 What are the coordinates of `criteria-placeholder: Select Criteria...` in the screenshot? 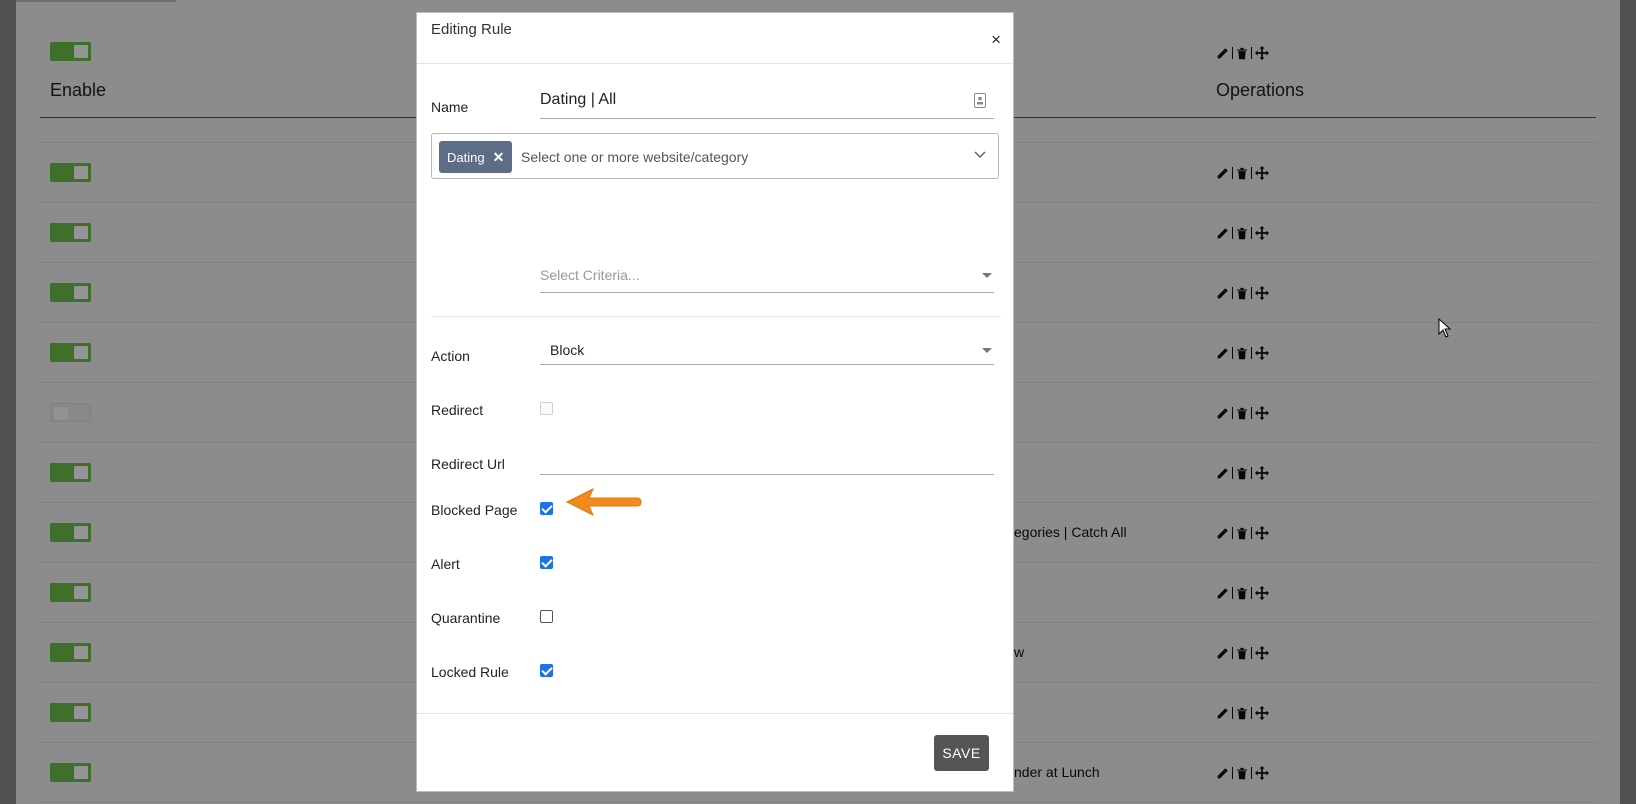 It's located at (590, 275).